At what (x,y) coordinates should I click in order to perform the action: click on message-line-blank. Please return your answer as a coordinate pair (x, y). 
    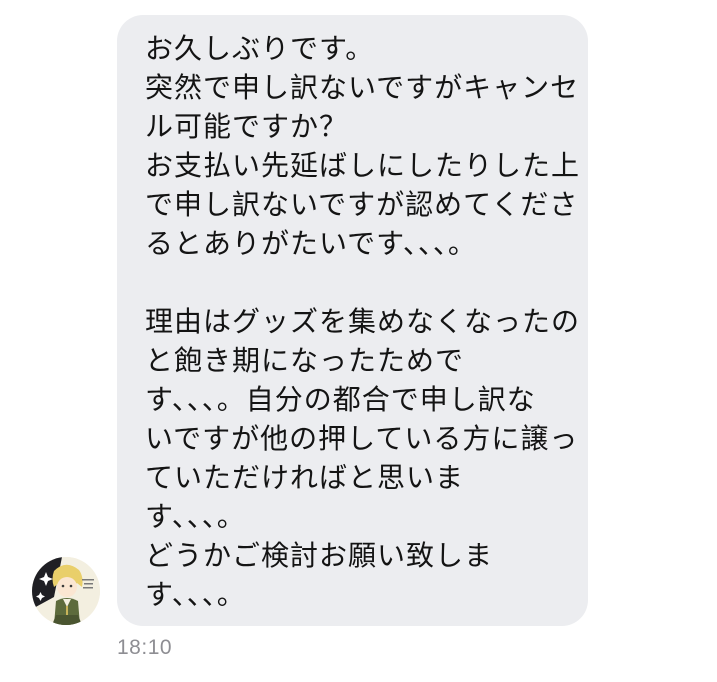
    Looking at the image, I should click on (362, 282).